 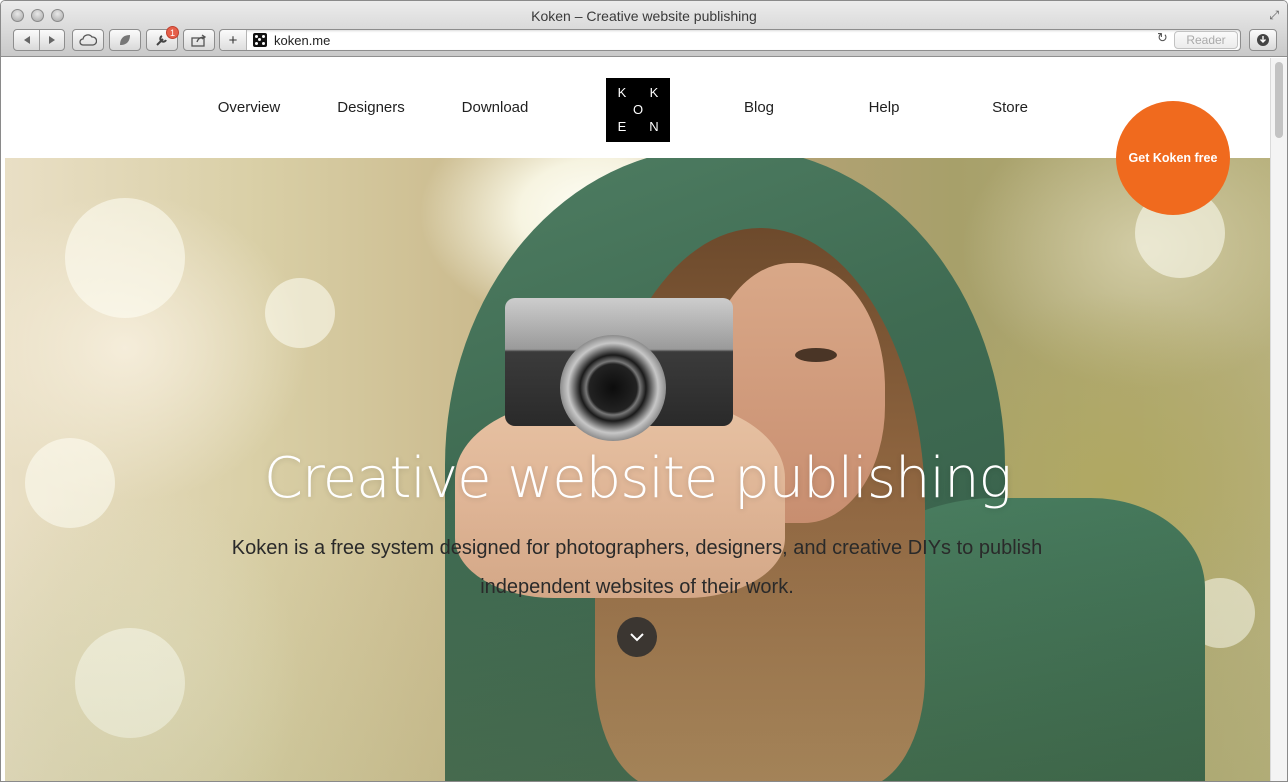 What do you see at coordinates (27, 40) in the screenshot?
I see `back-arrow-icon` at bounding box center [27, 40].